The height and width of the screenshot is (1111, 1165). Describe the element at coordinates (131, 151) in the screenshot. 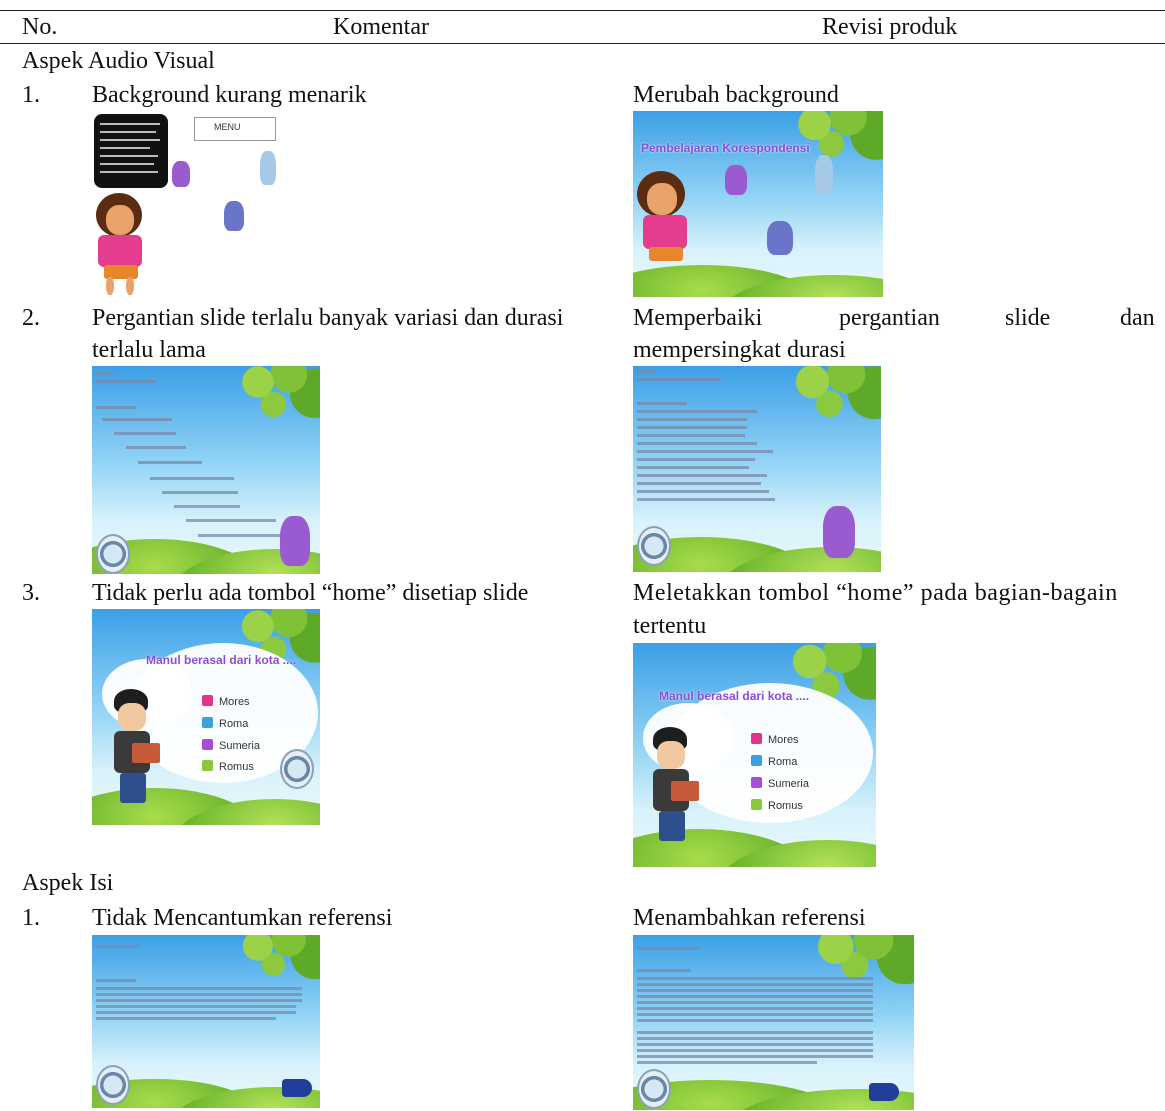

I see `speech-bubble` at that location.